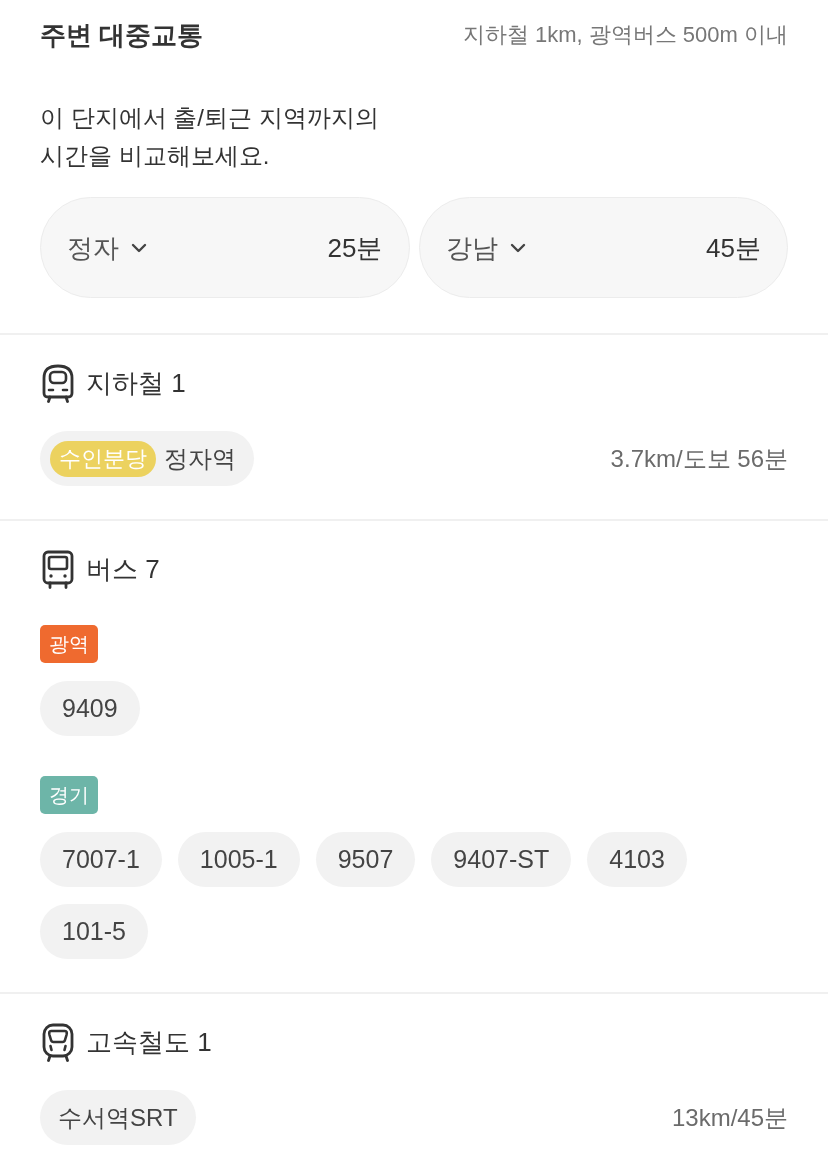 This screenshot has height=1155, width=828. I want to click on distance-text: 3.7km/도보 56분, so click(699, 458).